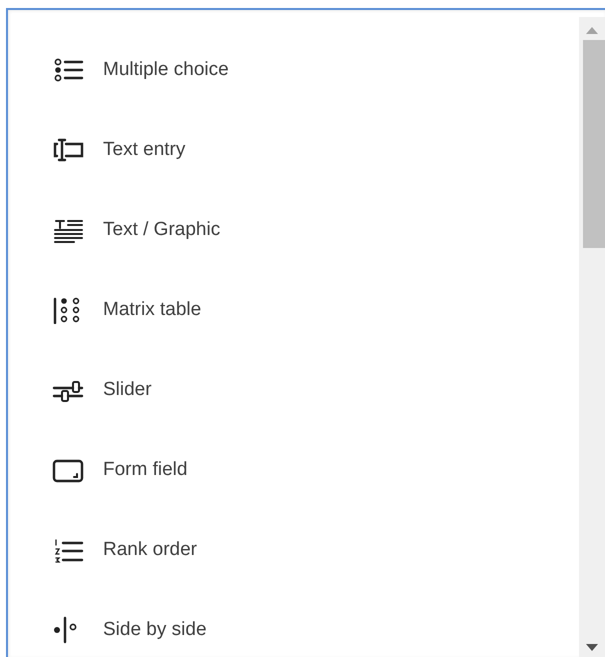  Describe the element at coordinates (166, 70) in the screenshot. I see `question-type-option: Multiple choice` at that location.